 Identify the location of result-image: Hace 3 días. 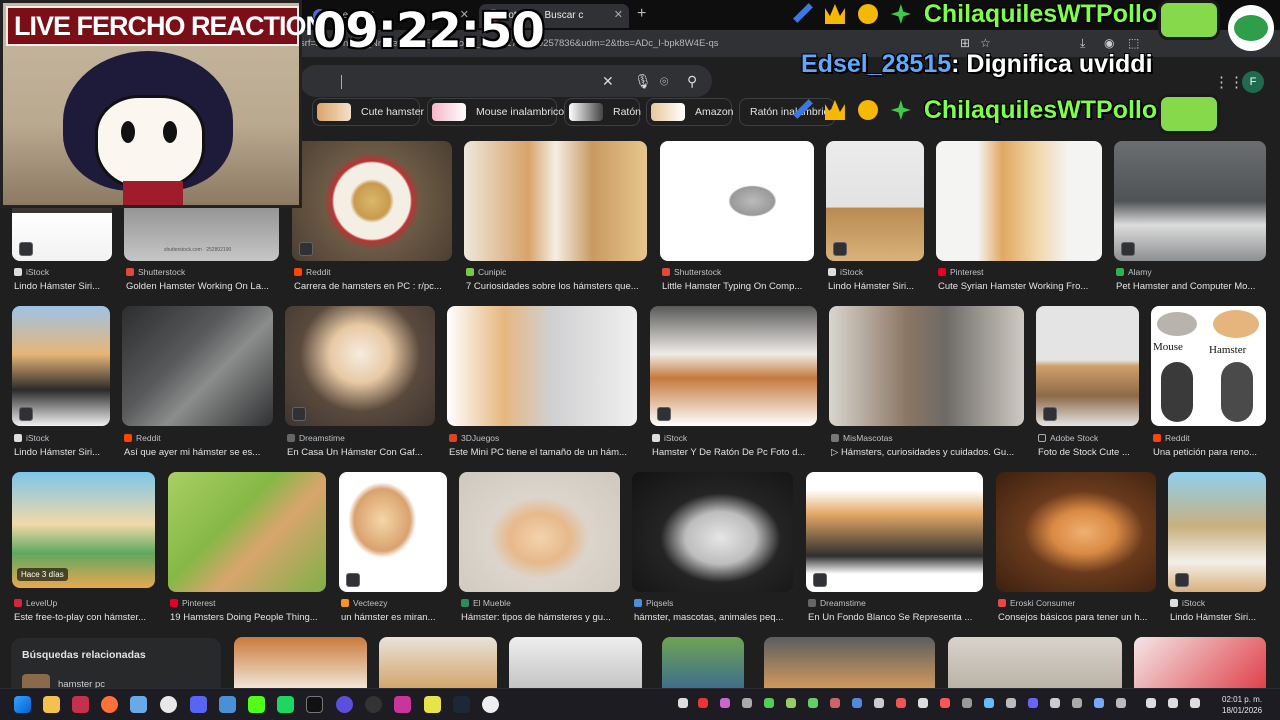
(83, 530).